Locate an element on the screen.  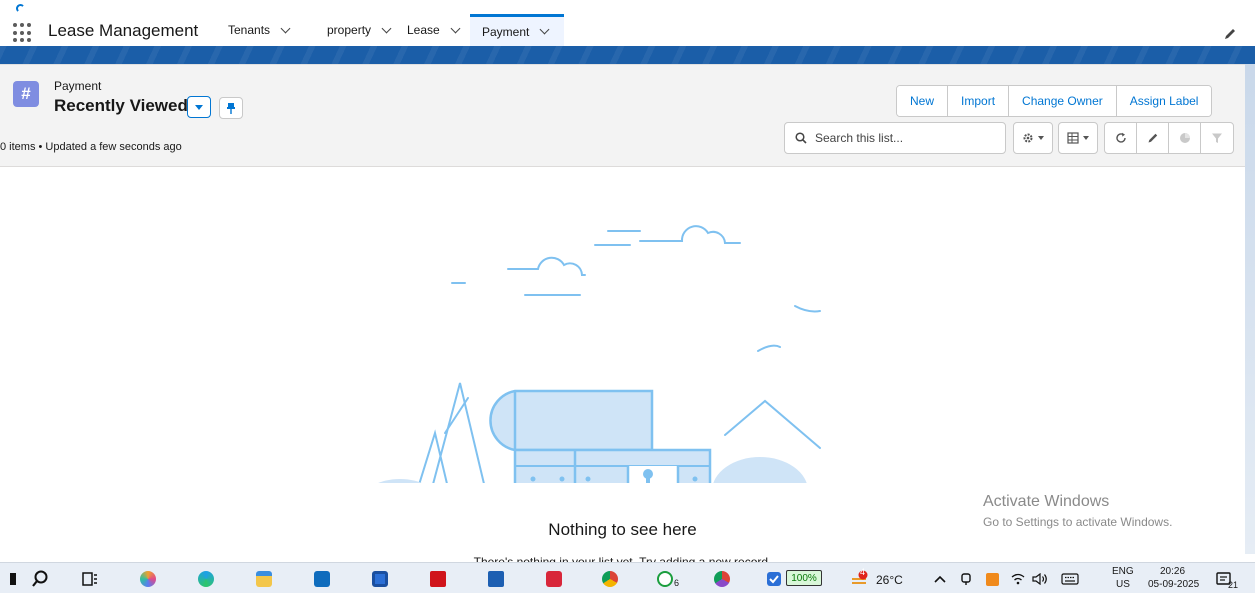
input-language: ENG is located at coordinates (1123, 571).